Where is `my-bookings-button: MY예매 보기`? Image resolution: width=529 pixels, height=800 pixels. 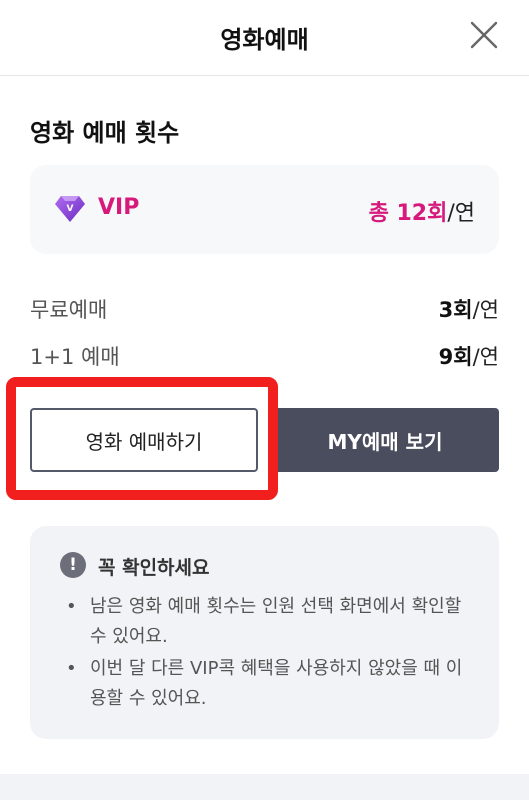
my-bookings-button: MY예매 보기 is located at coordinates (385, 440).